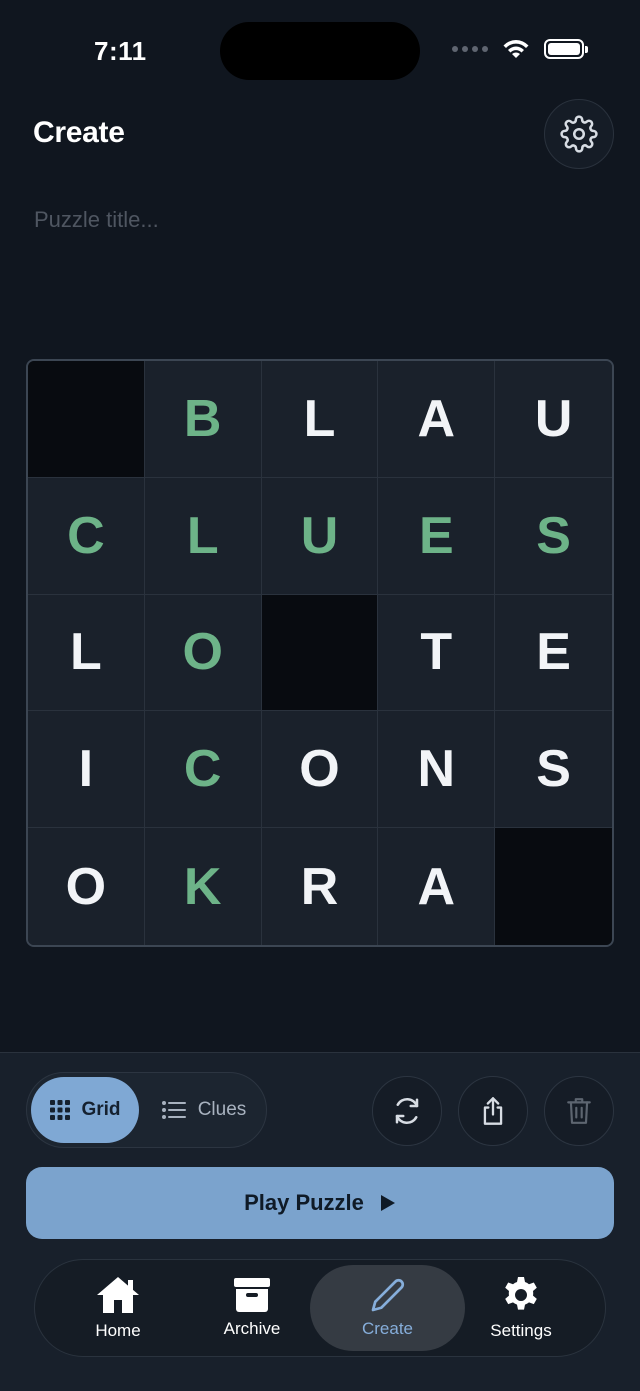 The image size is (640, 1391). What do you see at coordinates (320, 51) in the screenshot?
I see `dynamic-island` at bounding box center [320, 51].